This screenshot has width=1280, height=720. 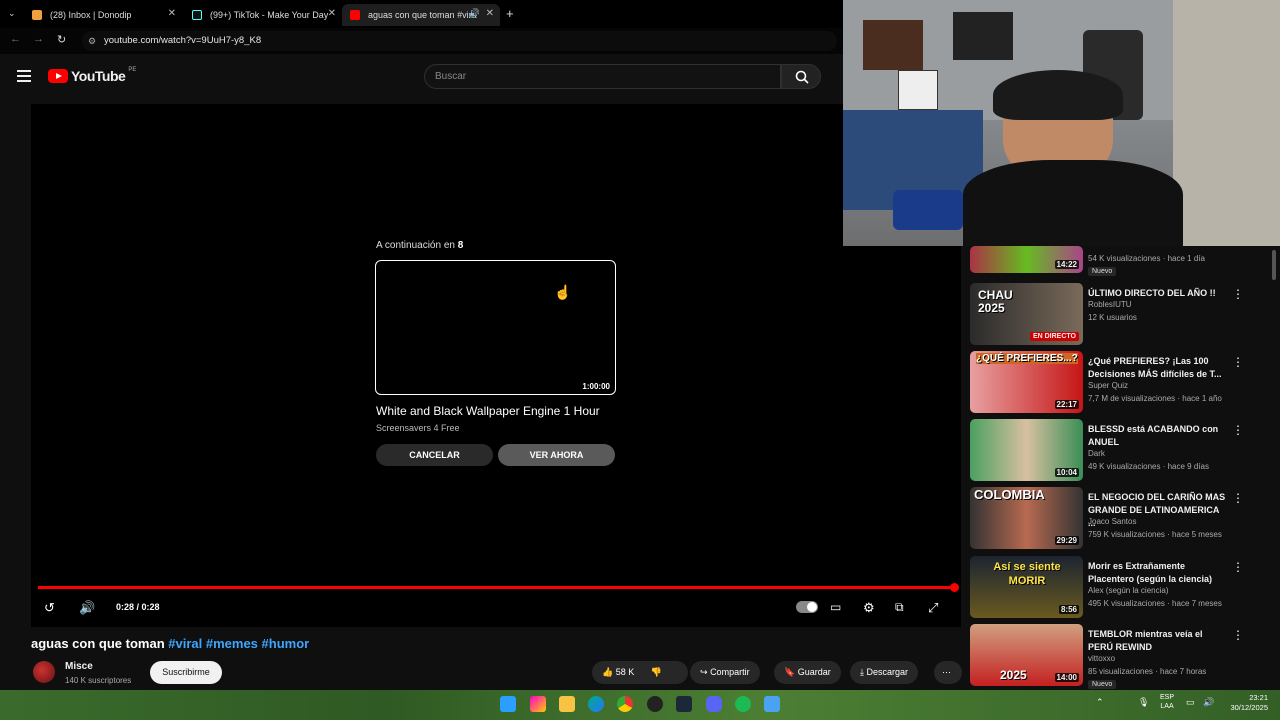 What do you see at coordinates (186, 672) in the screenshot?
I see `subscribe-button: Suscribirme` at bounding box center [186, 672].